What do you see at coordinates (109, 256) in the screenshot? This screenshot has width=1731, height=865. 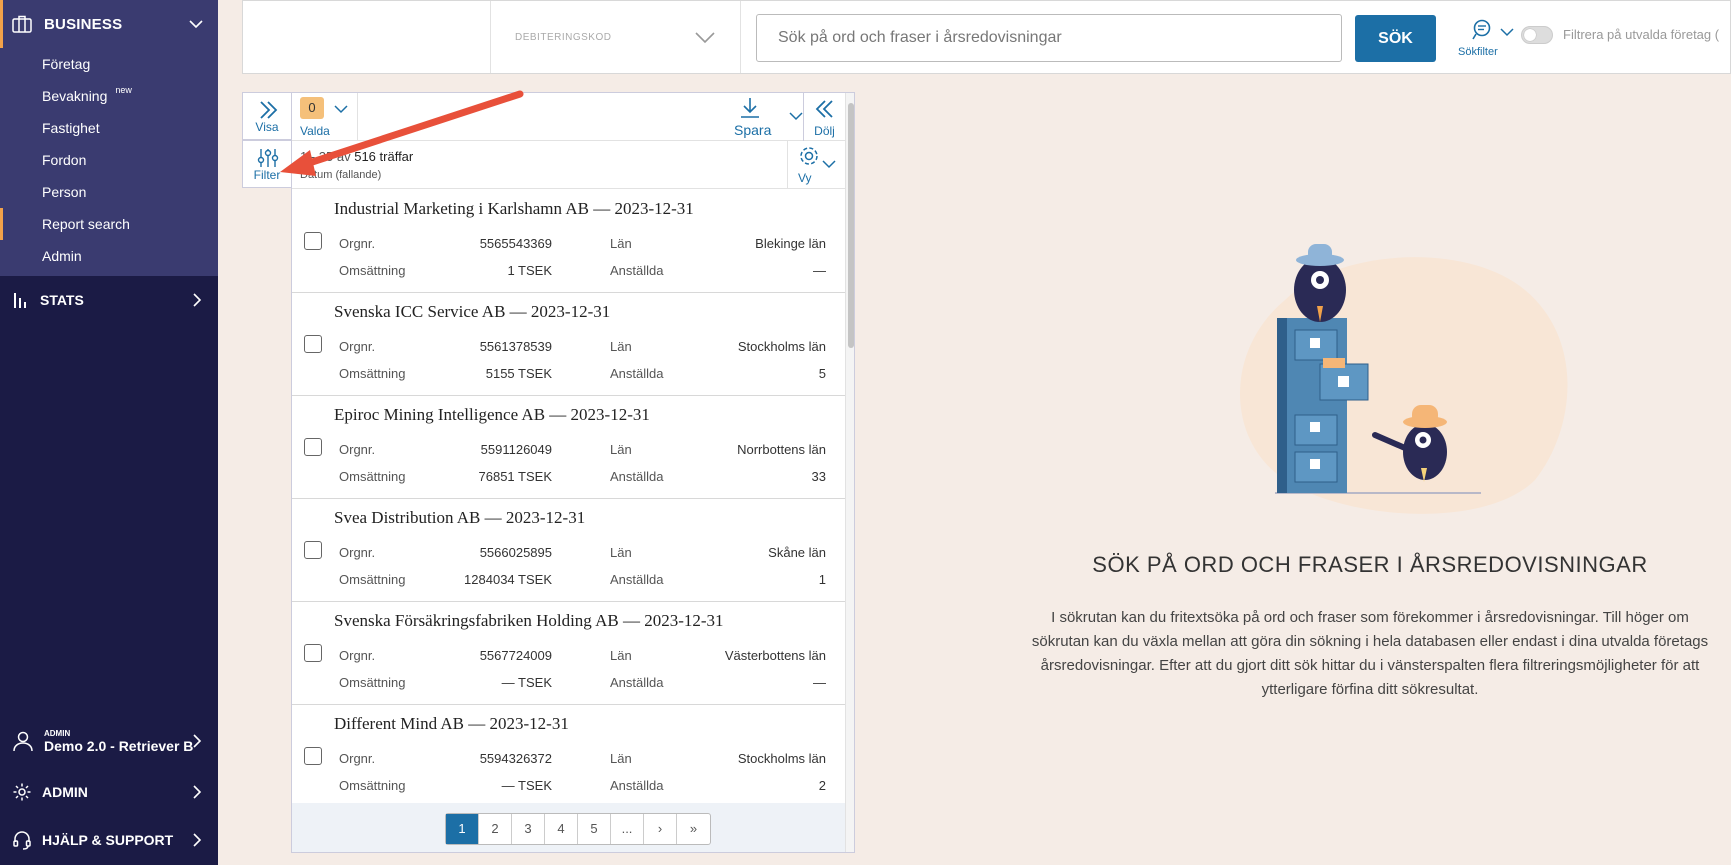 I see `sidebar-item-admin: Admin` at bounding box center [109, 256].